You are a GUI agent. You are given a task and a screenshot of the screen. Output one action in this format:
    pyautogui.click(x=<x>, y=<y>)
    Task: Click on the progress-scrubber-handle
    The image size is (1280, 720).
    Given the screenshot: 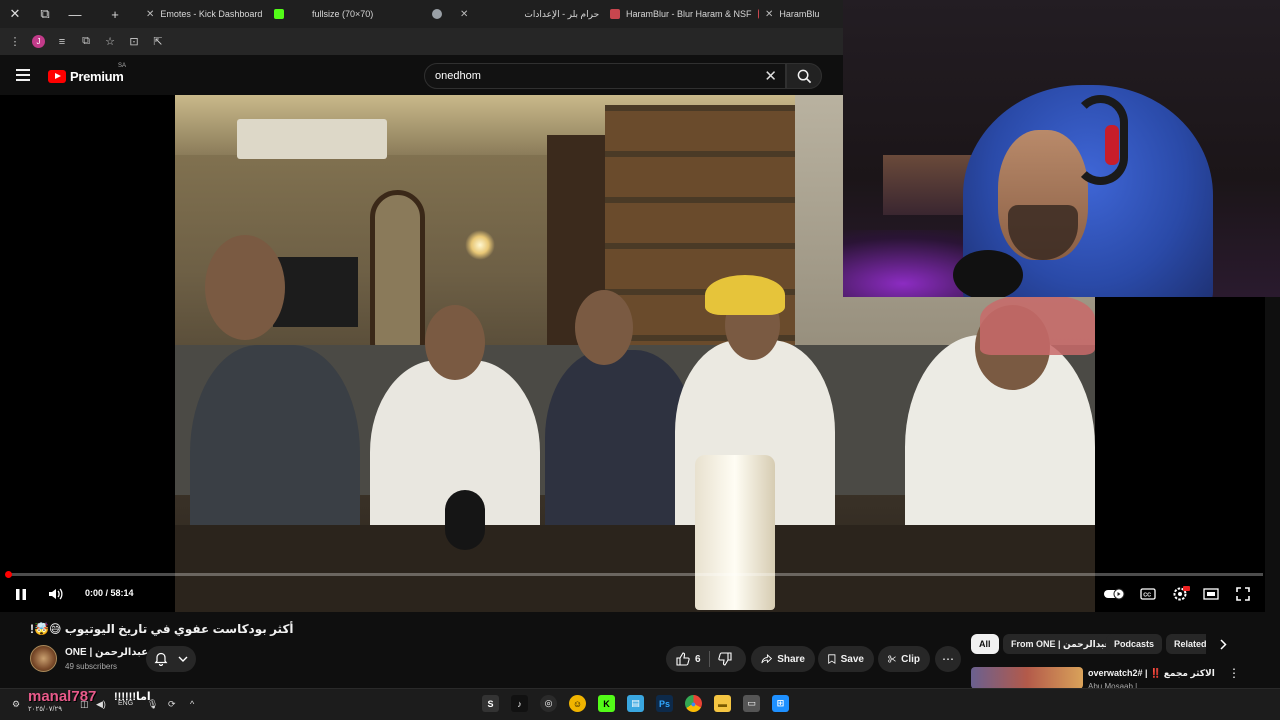 What is the action you would take?
    pyautogui.click(x=8, y=574)
    